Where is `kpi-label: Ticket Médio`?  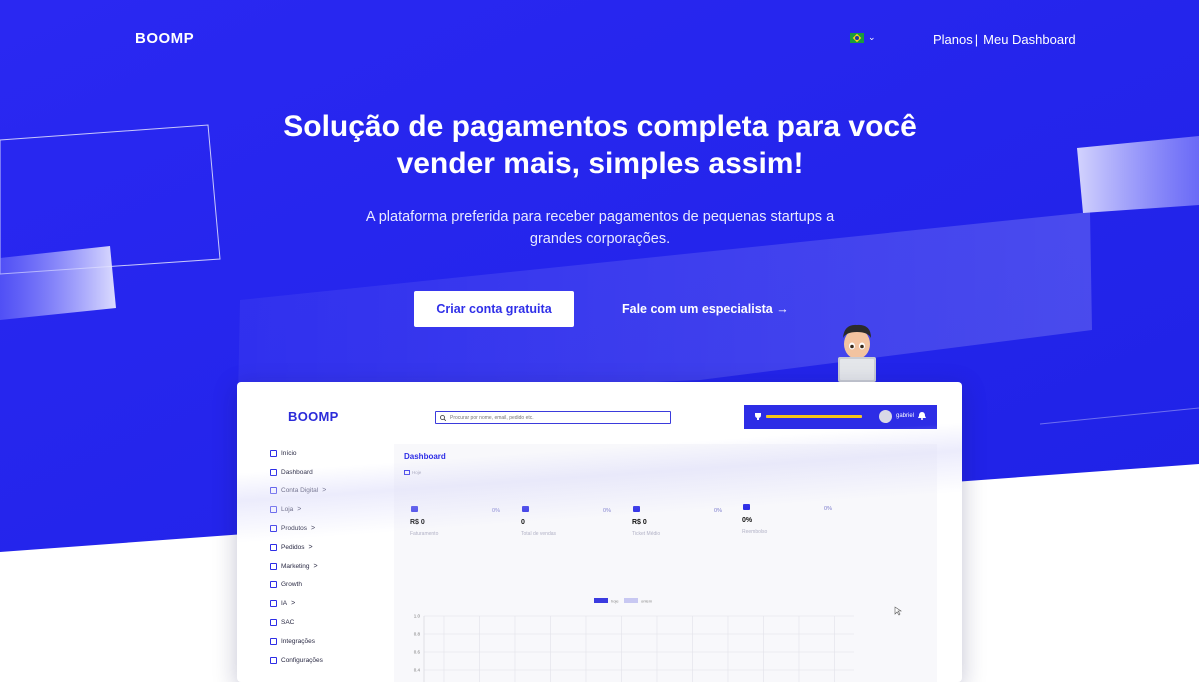 kpi-label: Ticket Médio is located at coordinates (646, 534).